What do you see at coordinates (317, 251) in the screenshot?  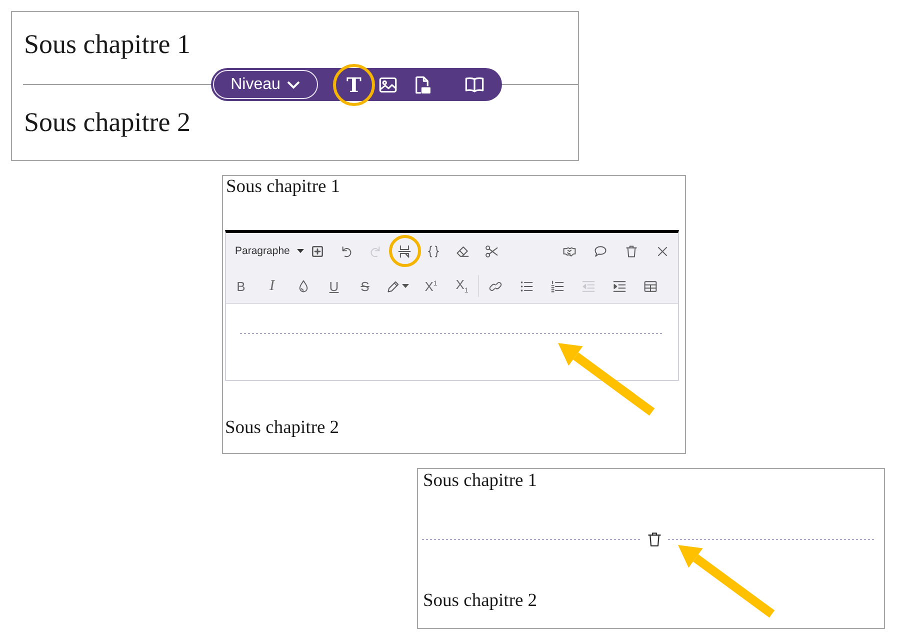 I see `plus-square-icon` at bounding box center [317, 251].